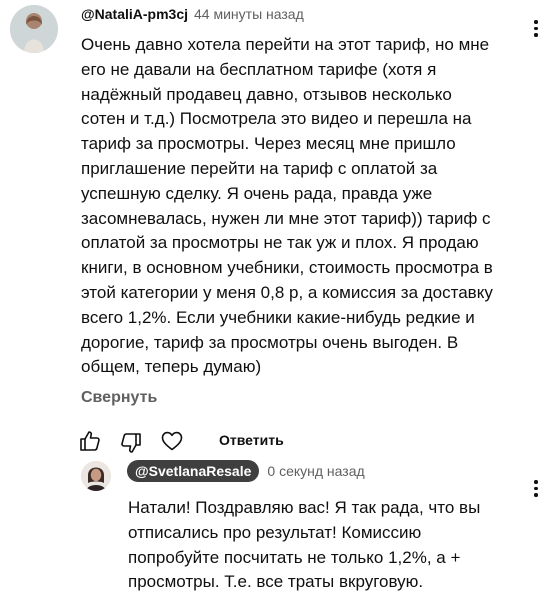  I want to click on thumbs-down-icon, so click(131, 443).